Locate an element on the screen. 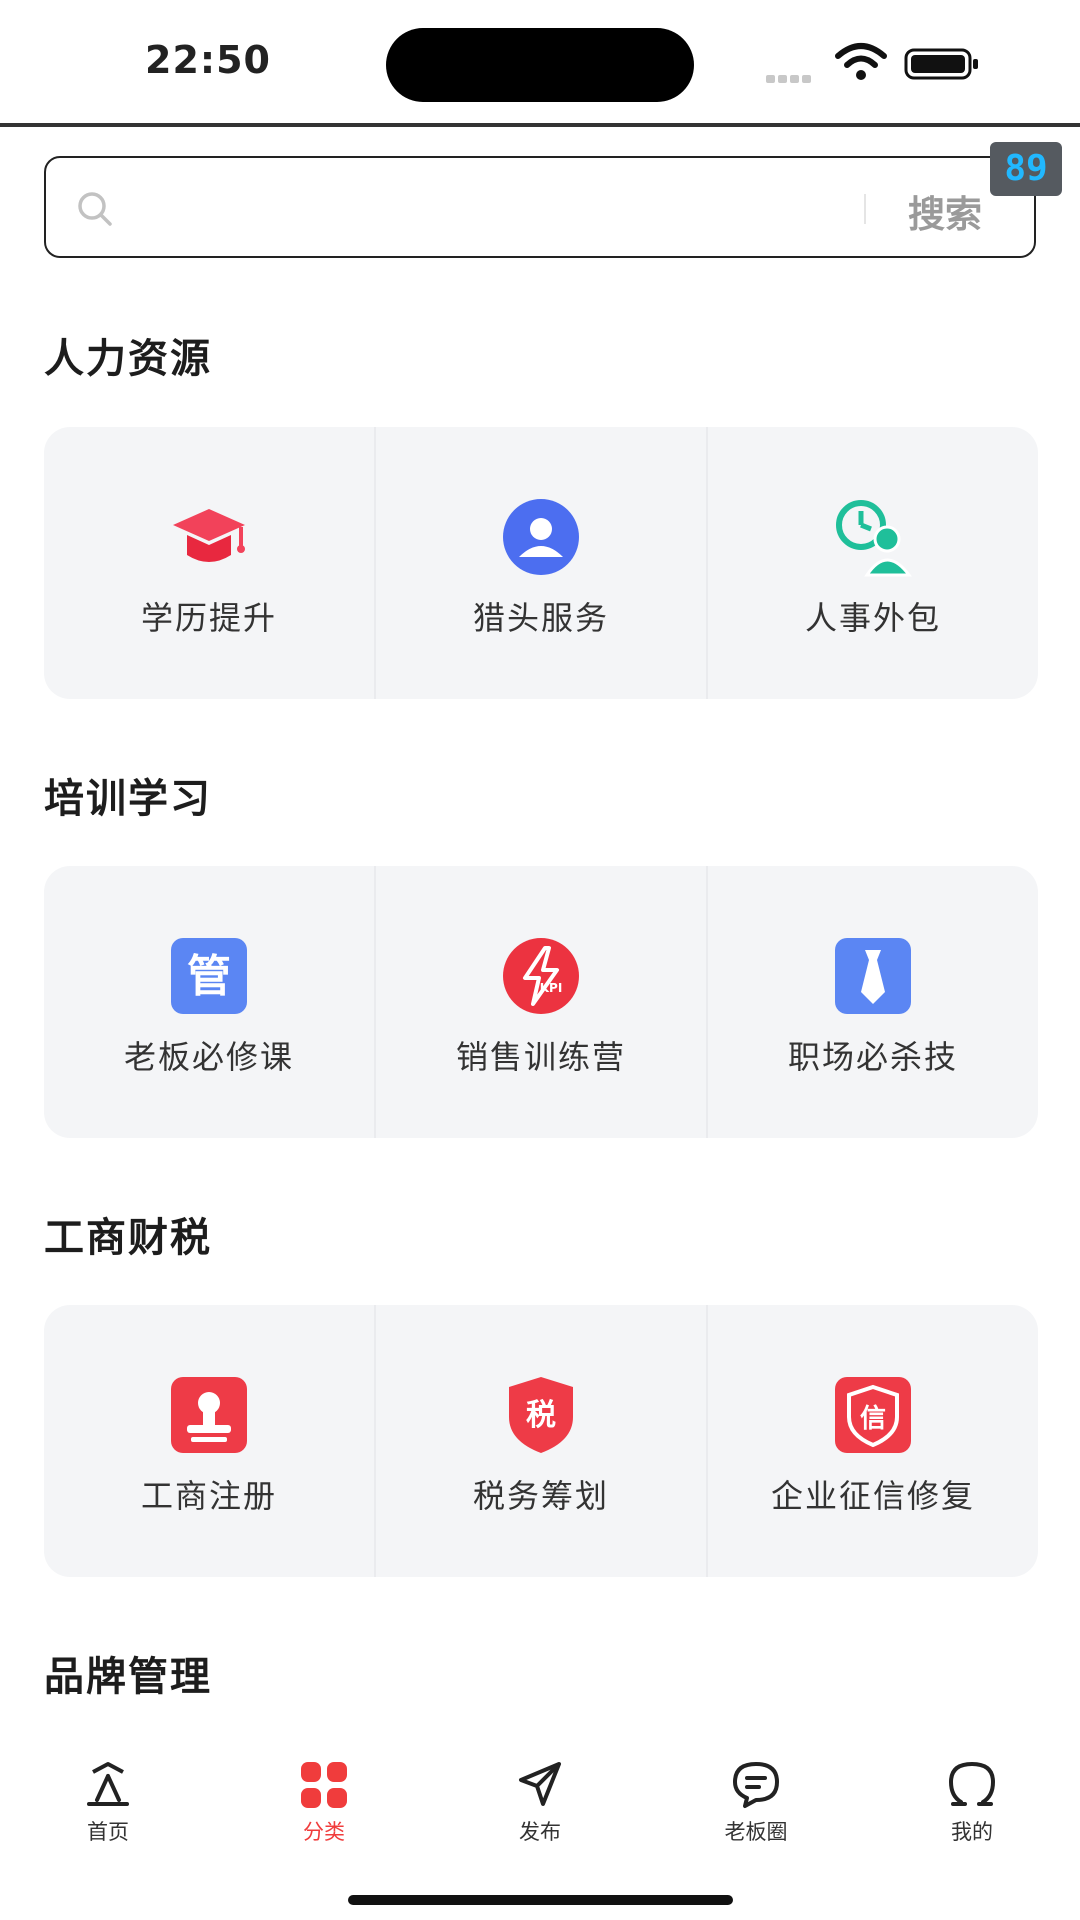 This screenshot has height=1920, width=1080. category-item: 人事外包 is located at coordinates (872, 563).